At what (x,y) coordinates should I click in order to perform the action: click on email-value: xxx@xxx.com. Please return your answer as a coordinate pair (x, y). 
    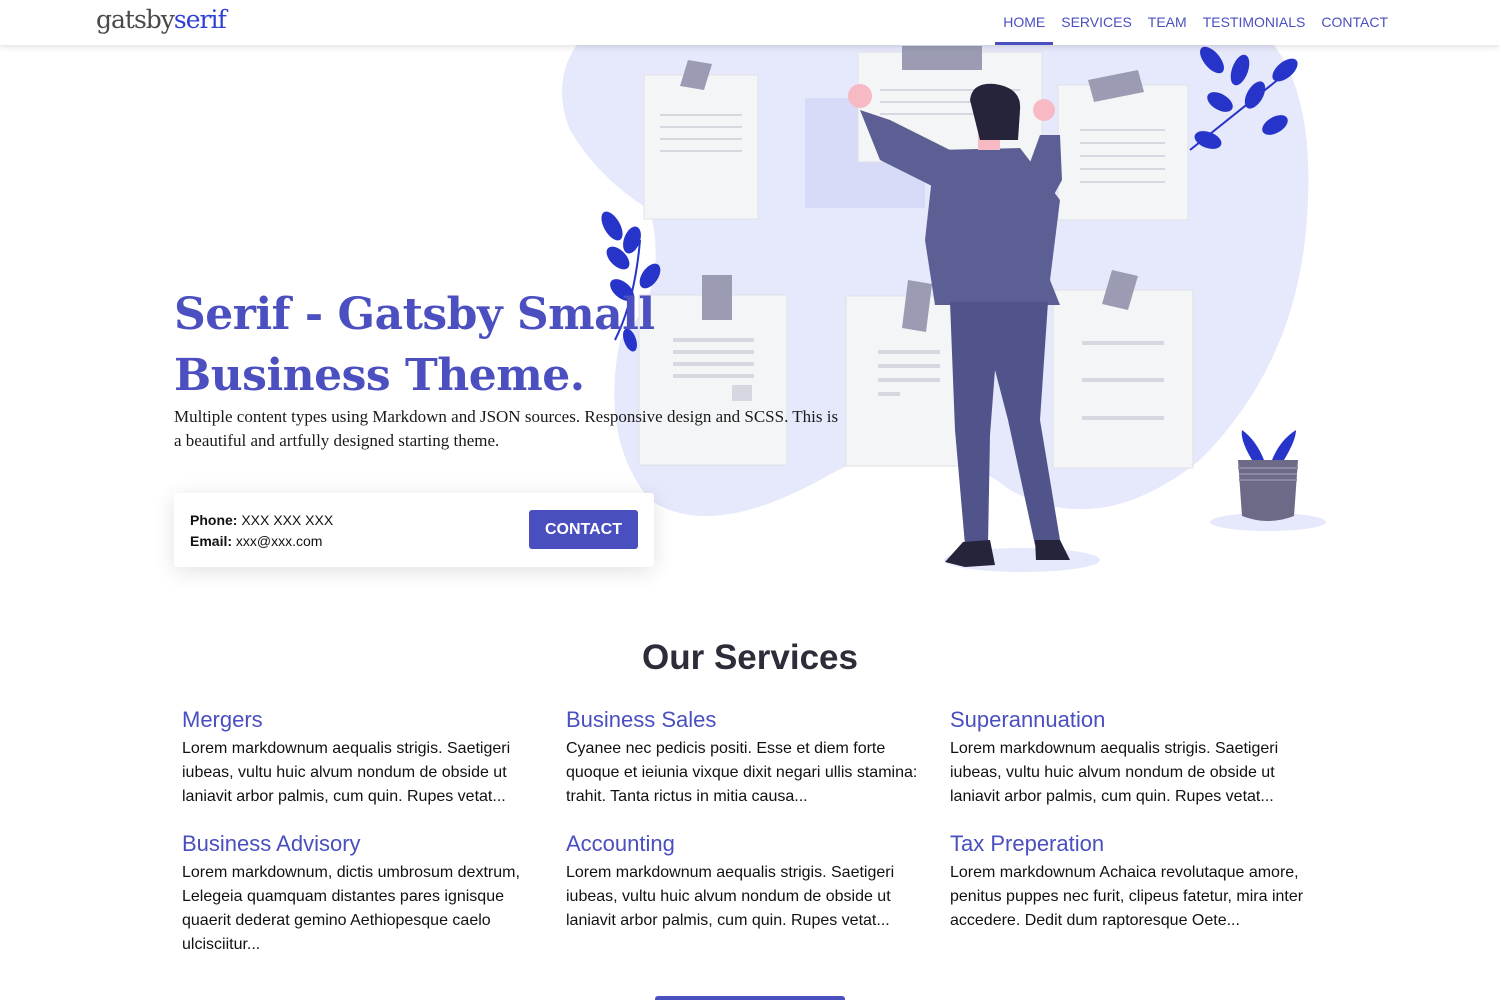
    Looking at the image, I should click on (279, 541).